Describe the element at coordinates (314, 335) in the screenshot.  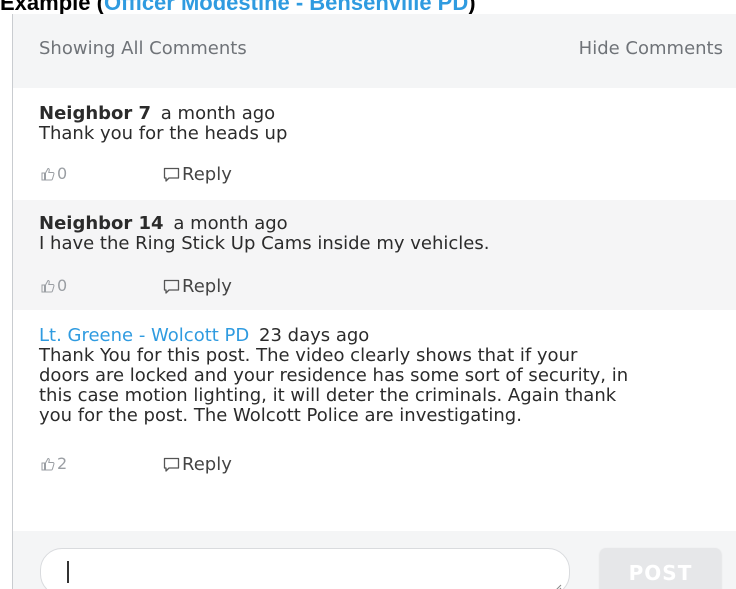
I see `comment-timestamp: 23 days ago` at that location.